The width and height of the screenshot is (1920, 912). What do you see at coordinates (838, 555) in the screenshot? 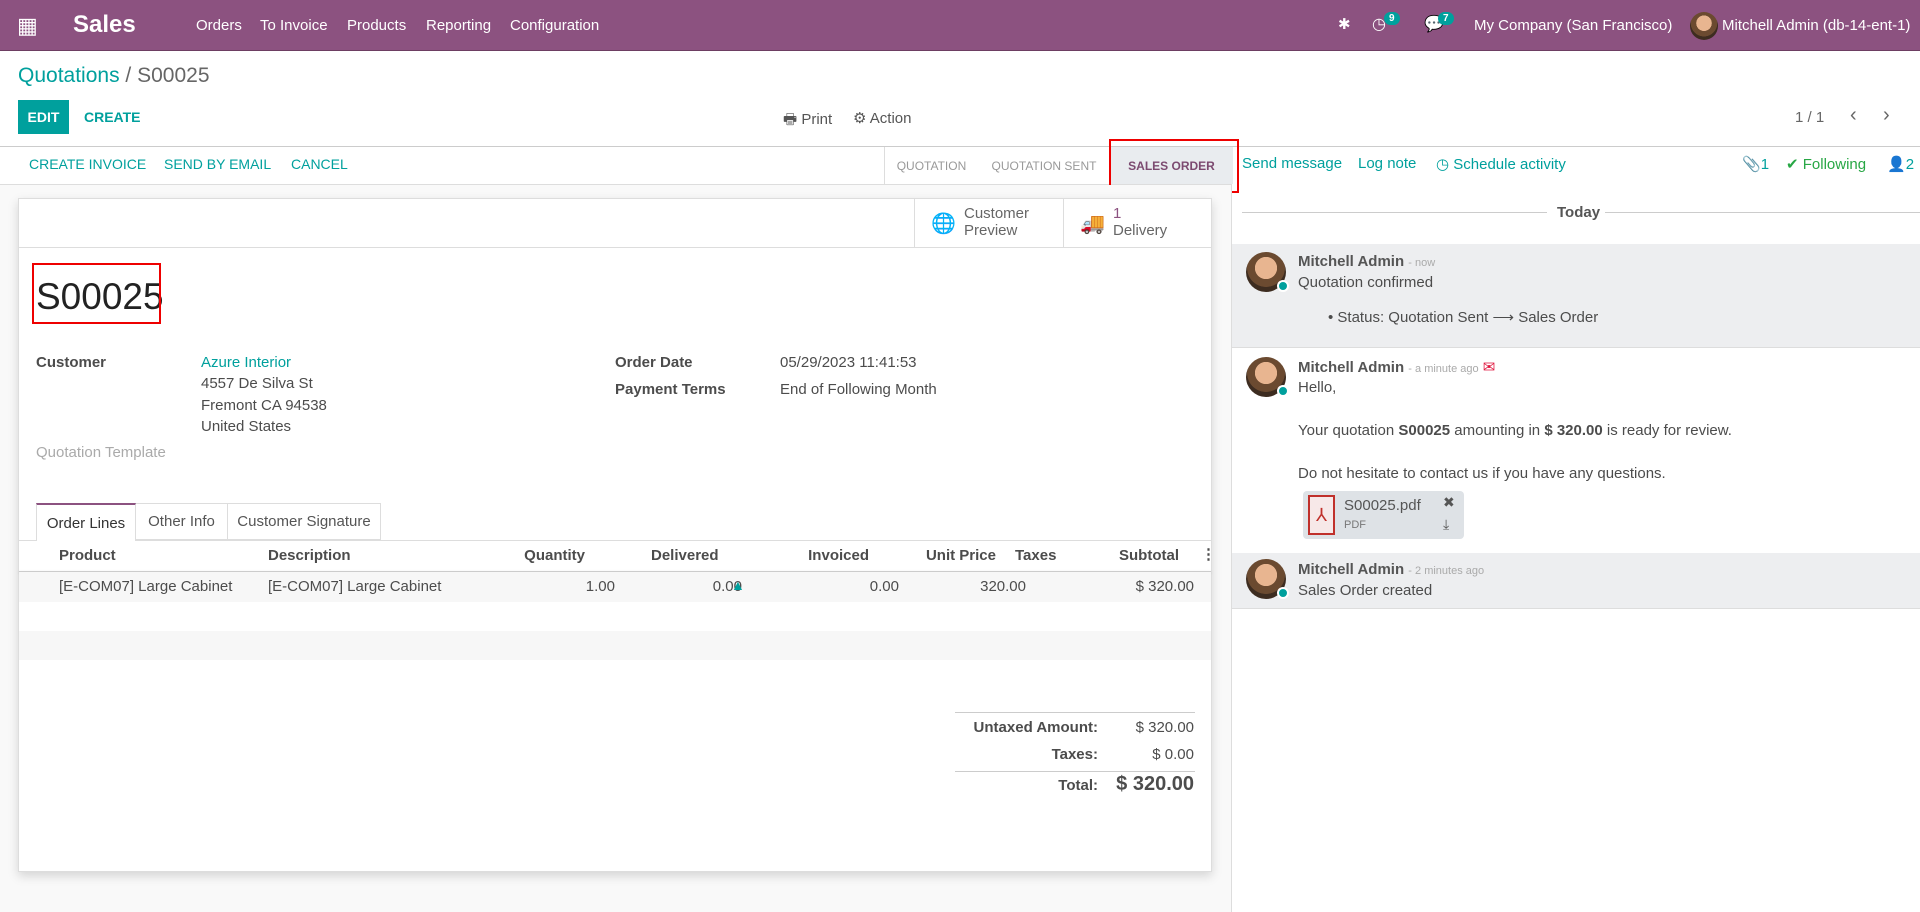
I see `col-invoiced: Invoiced` at bounding box center [838, 555].